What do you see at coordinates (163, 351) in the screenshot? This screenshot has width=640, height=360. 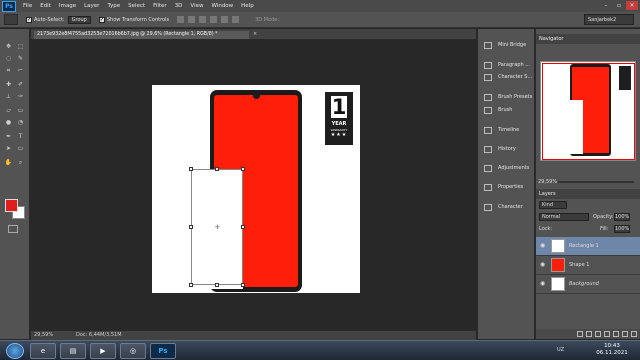 I see `taskbar-photoshop-icon: Ps` at bounding box center [163, 351].